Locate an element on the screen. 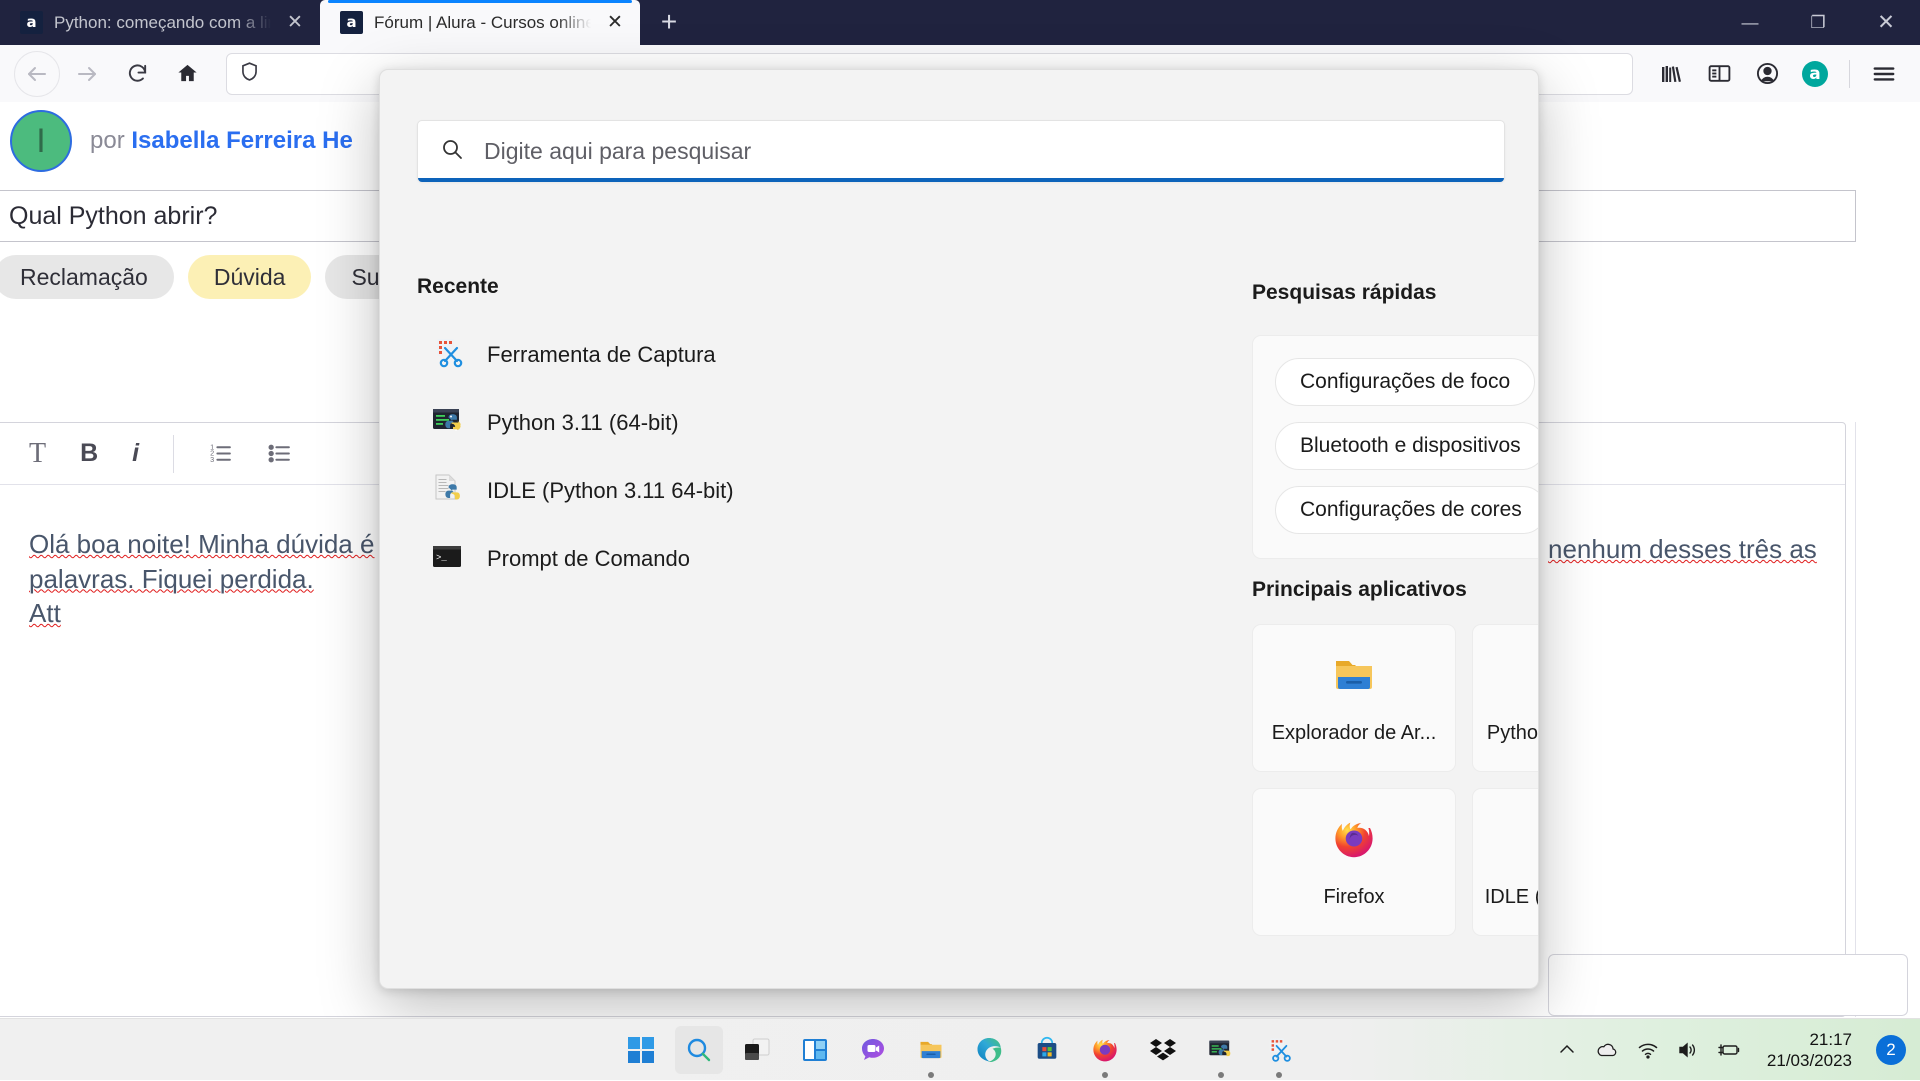 The height and width of the screenshot is (1081, 1920). home-icon is located at coordinates (187, 74).